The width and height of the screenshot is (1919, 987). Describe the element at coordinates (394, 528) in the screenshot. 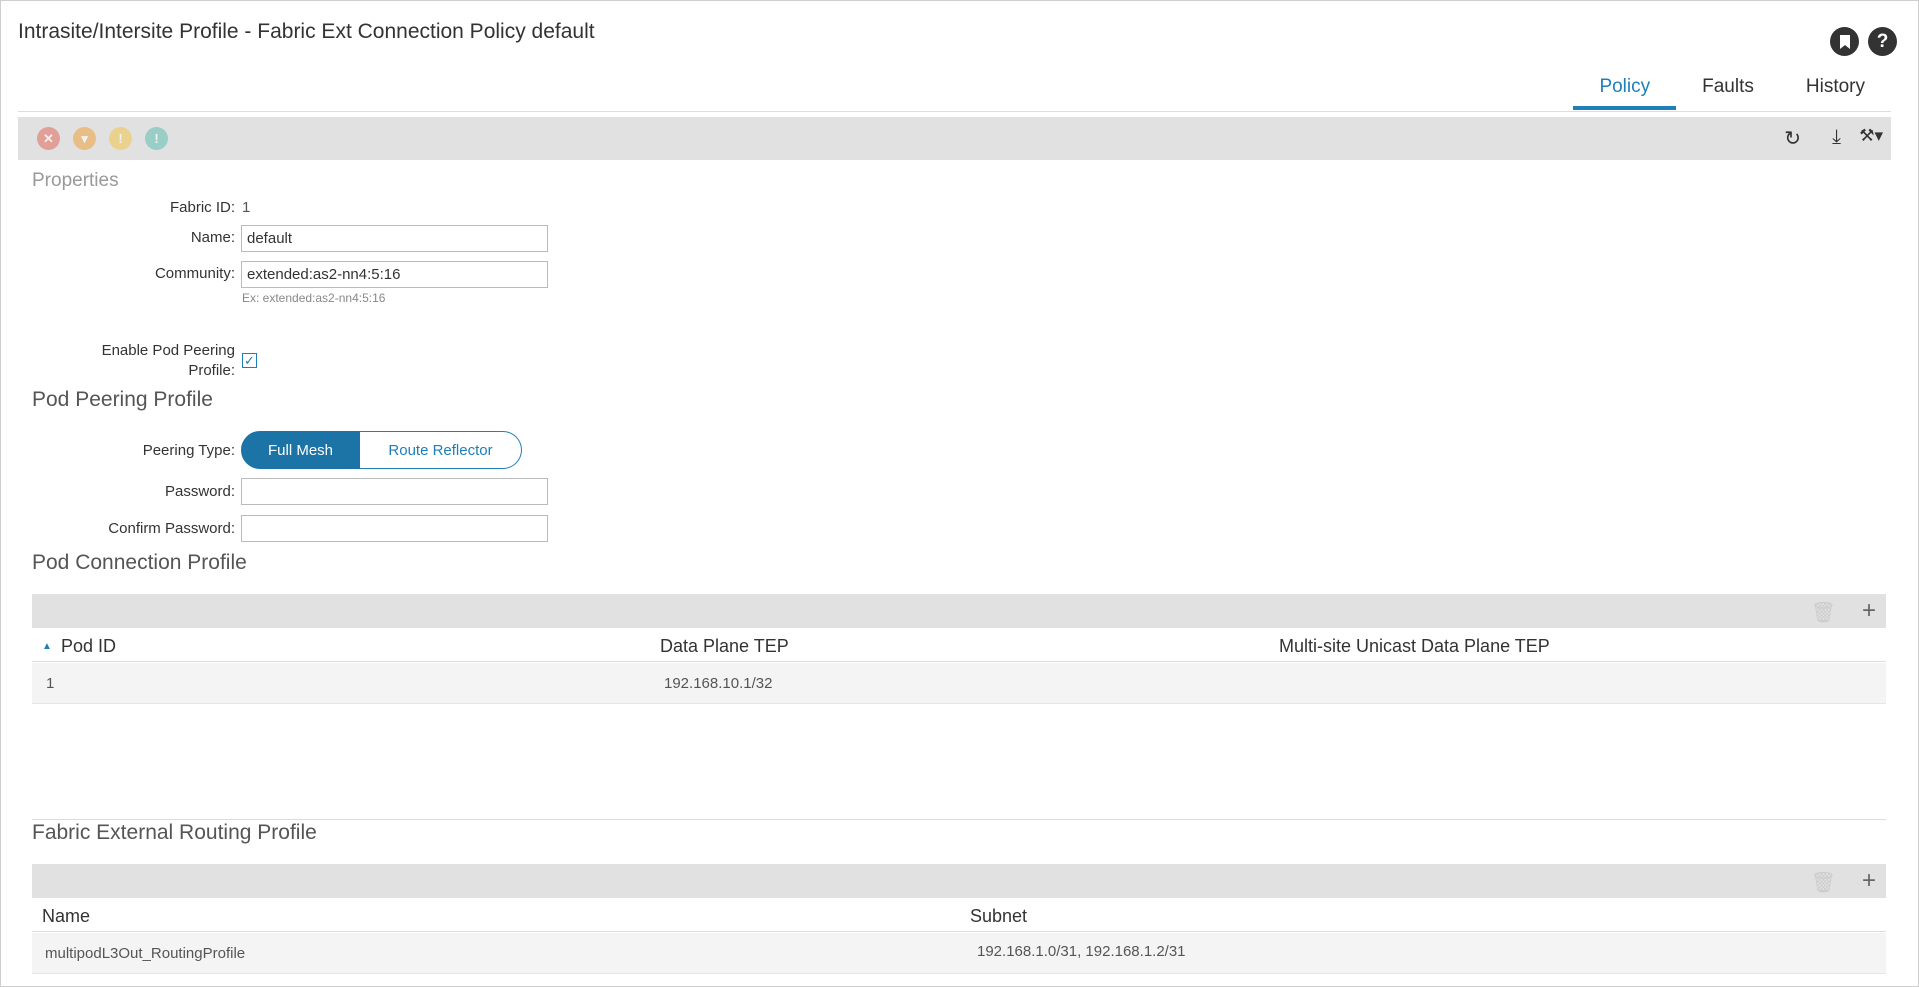

I see `confirm-password-input` at that location.